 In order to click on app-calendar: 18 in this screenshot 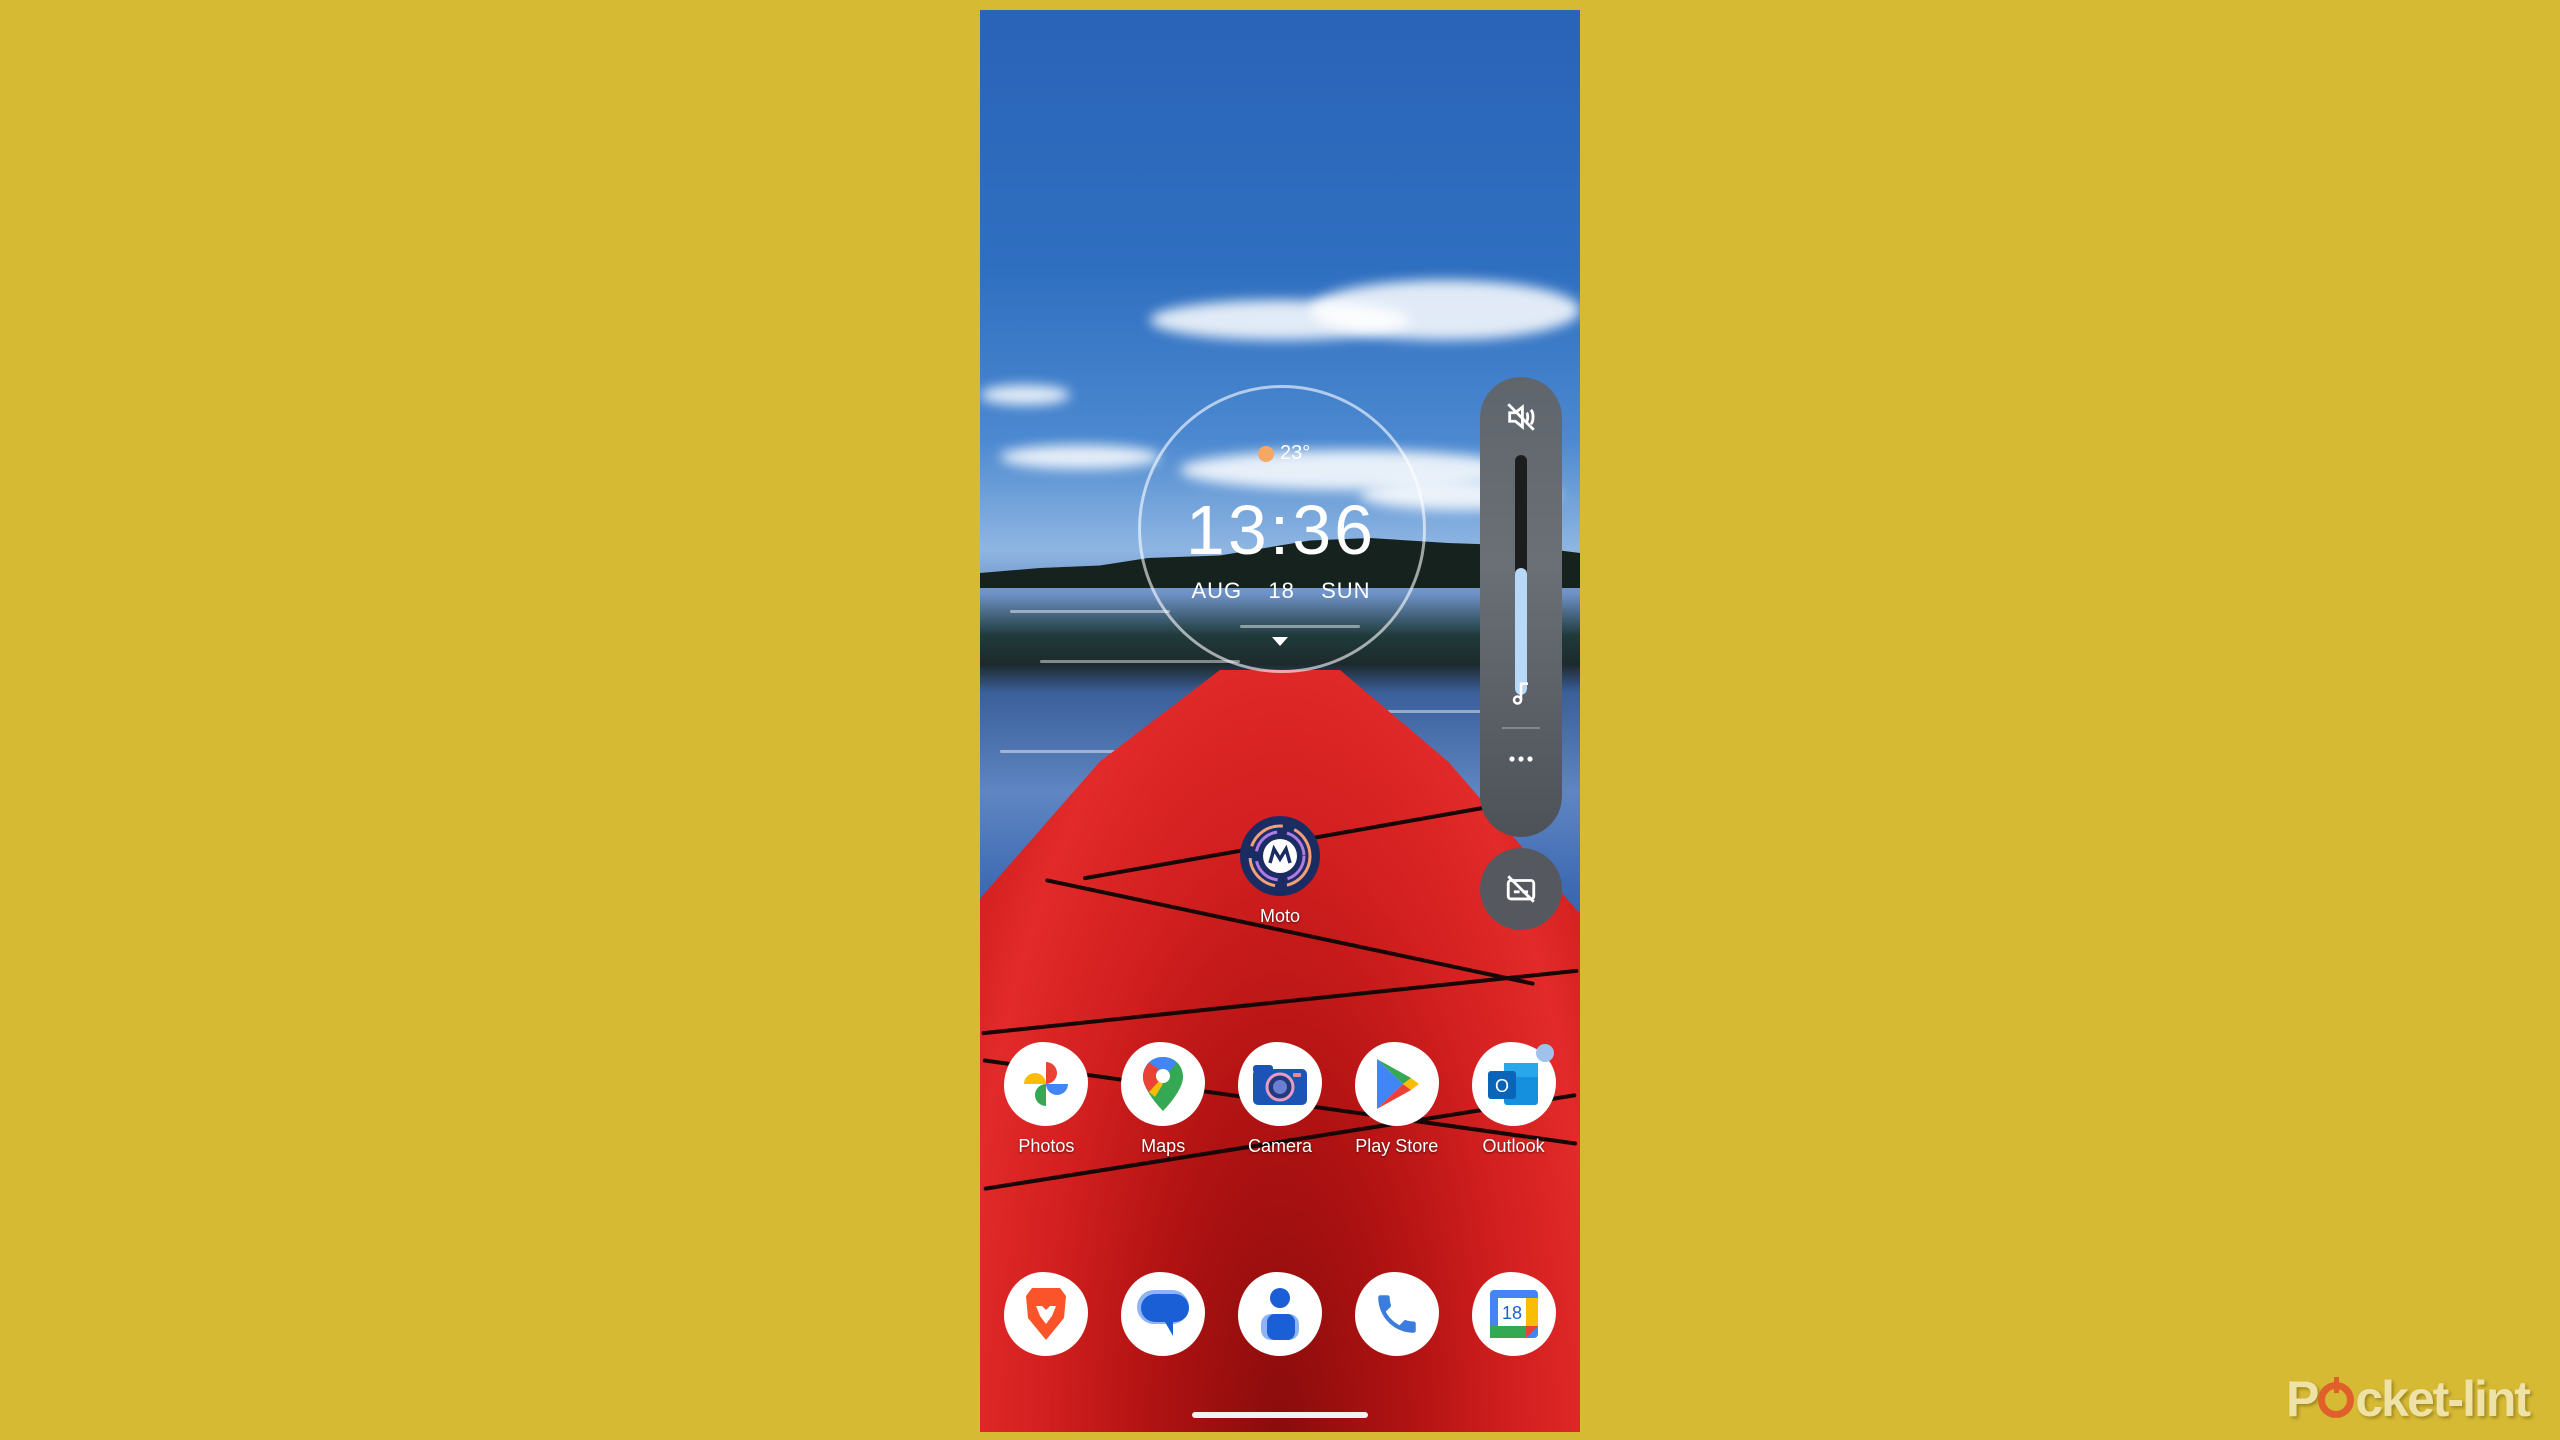, I will do `click(1514, 1314)`.